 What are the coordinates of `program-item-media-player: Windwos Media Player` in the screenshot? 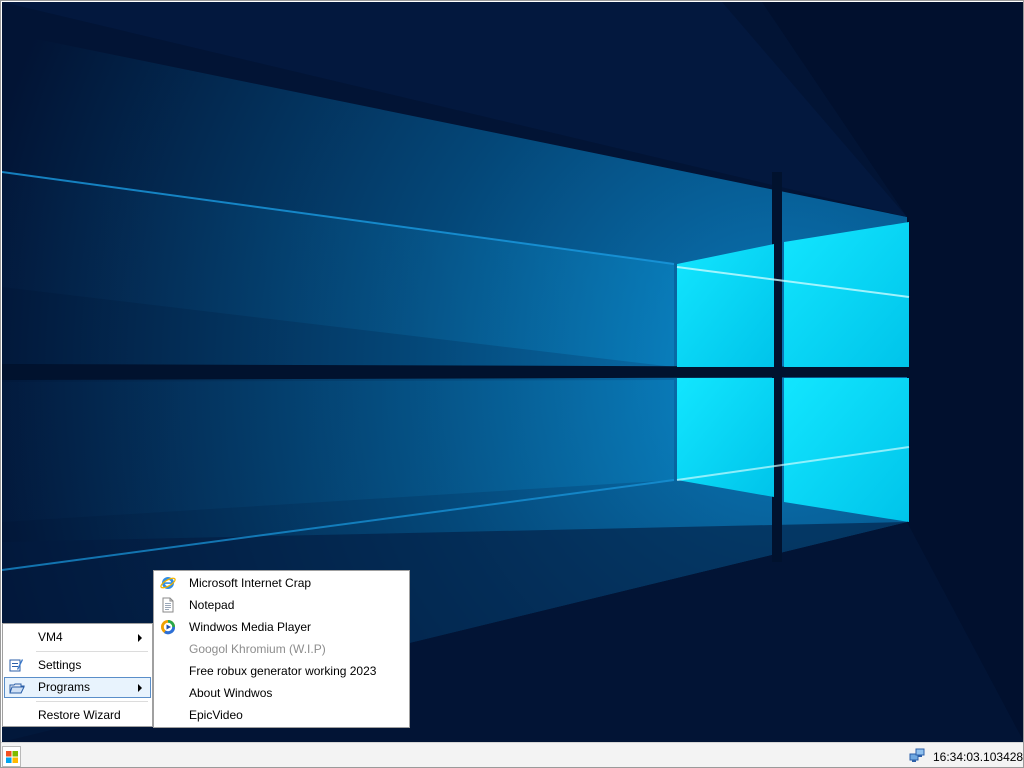 It's located at (281, 627).